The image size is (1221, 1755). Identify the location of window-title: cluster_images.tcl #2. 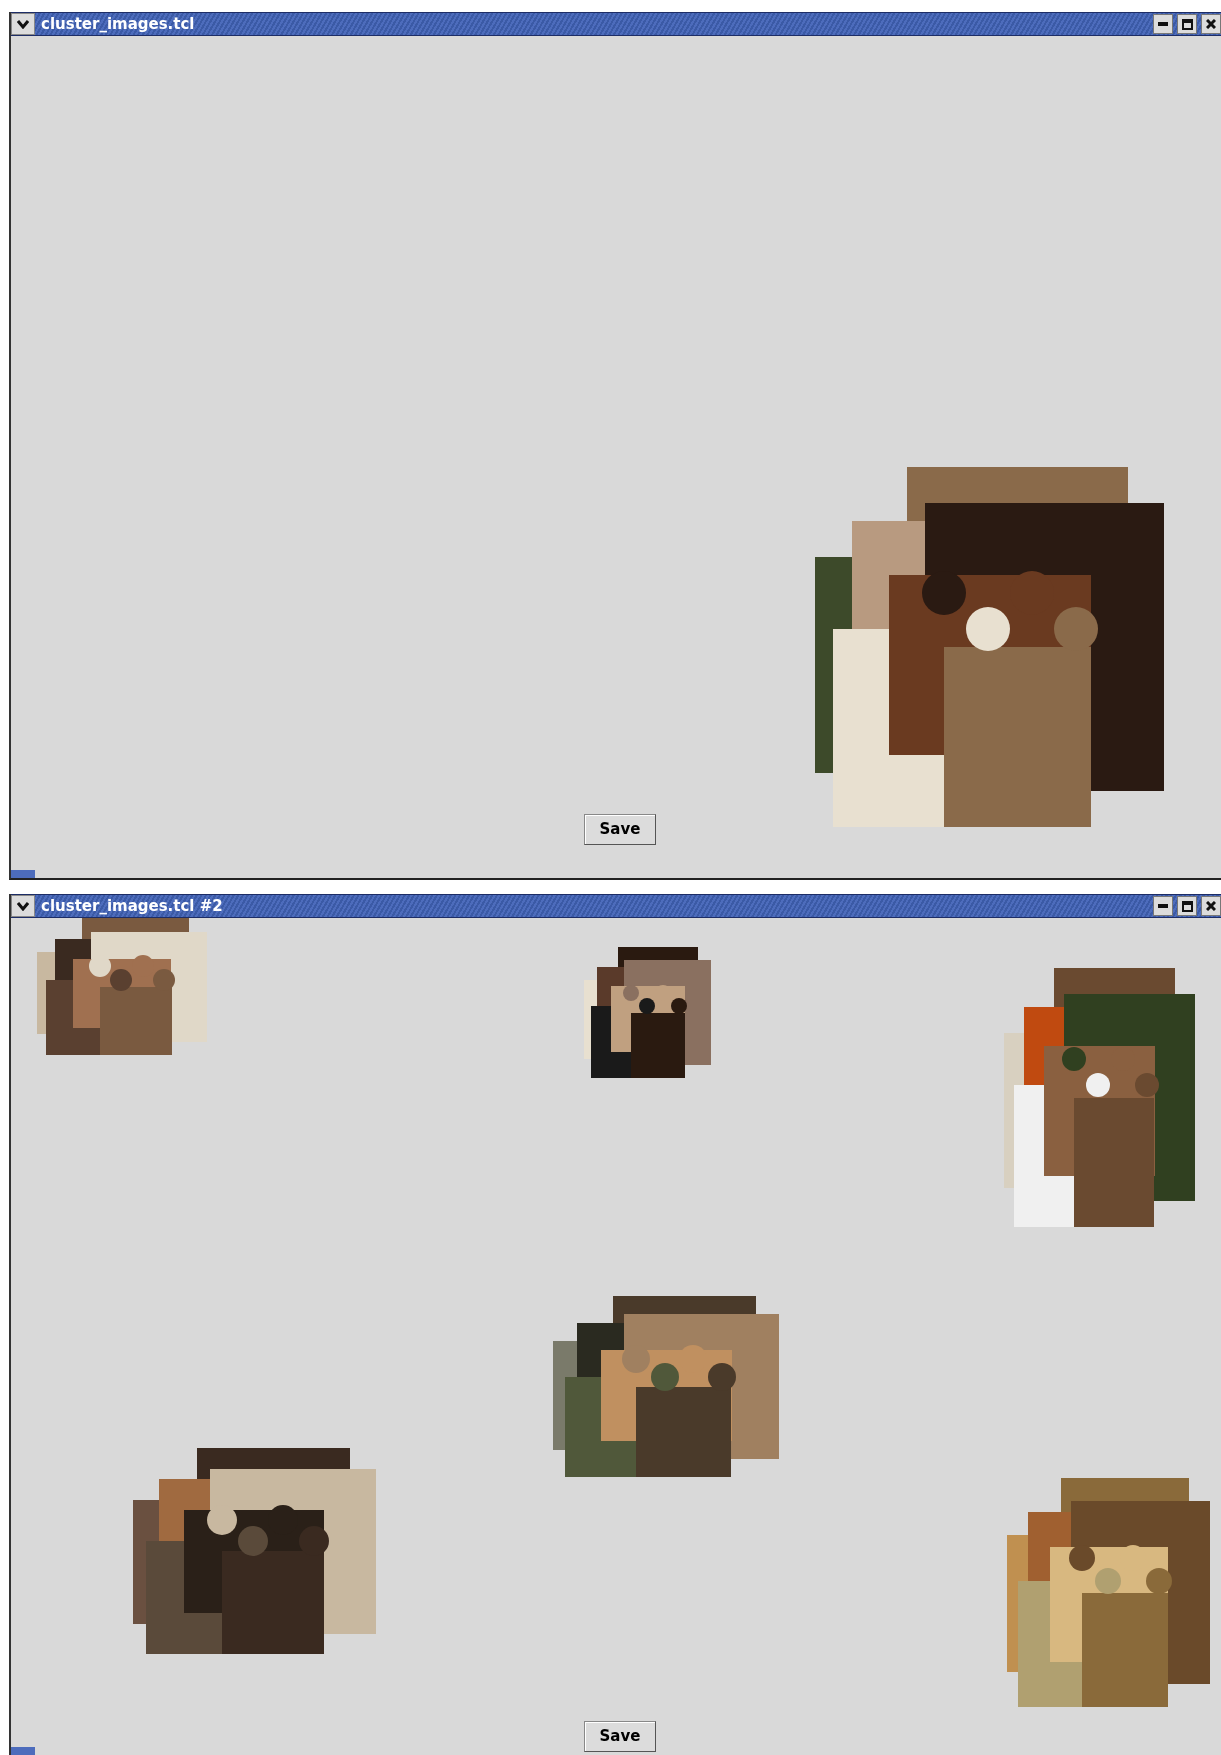
(132, 906).